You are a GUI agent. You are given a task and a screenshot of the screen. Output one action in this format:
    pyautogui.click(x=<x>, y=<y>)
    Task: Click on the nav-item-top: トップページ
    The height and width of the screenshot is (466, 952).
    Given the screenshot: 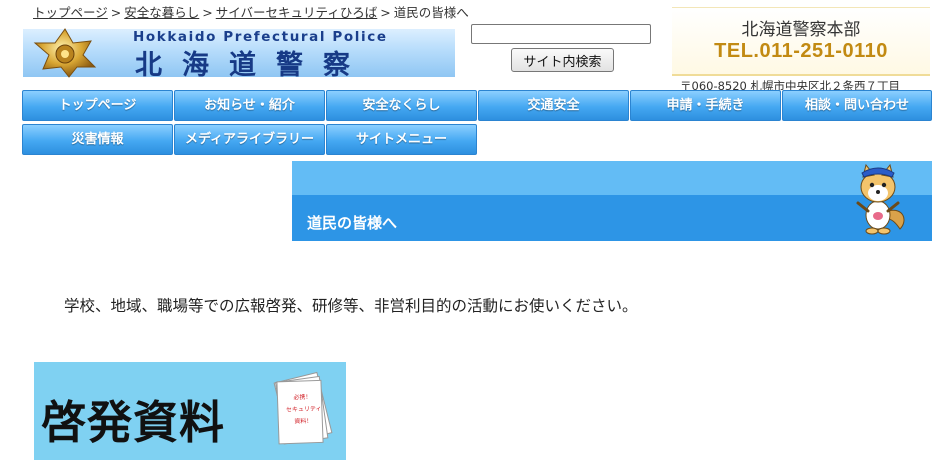 What is the action you would take?
    pyautogui.click(x=97, y=105)
    